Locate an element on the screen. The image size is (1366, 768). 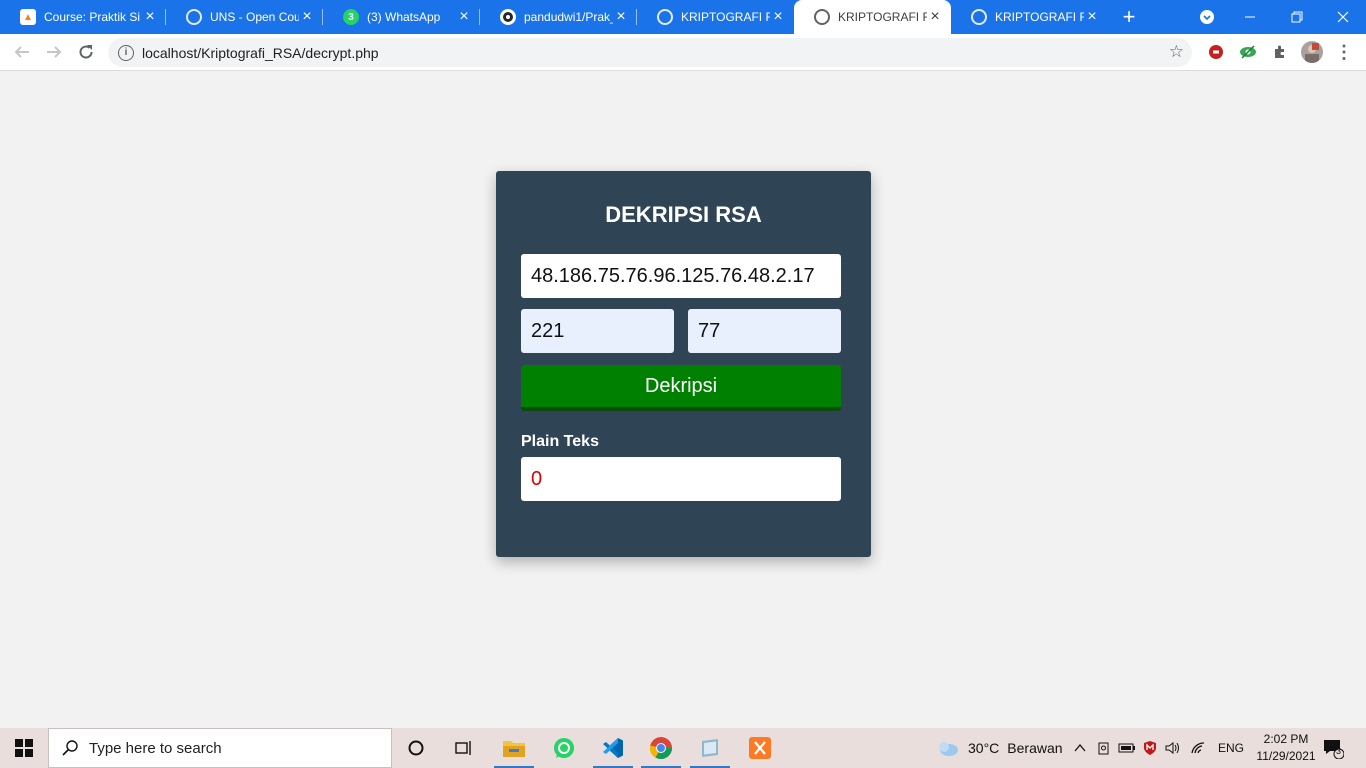
reload-button is located at coordinates (86, 52).